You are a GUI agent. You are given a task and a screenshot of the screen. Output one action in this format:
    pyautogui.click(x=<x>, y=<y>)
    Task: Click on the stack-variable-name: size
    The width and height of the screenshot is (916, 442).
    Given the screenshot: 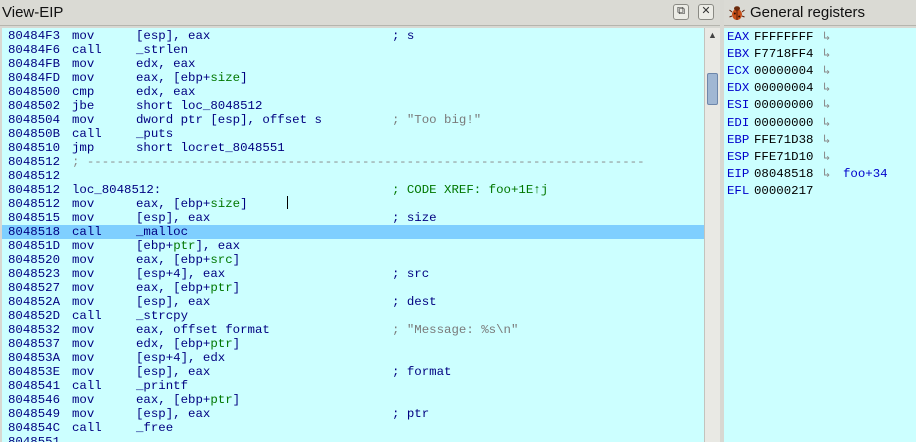 What is the action you would take?
    pyautogui.click(x=225, y=78)
    